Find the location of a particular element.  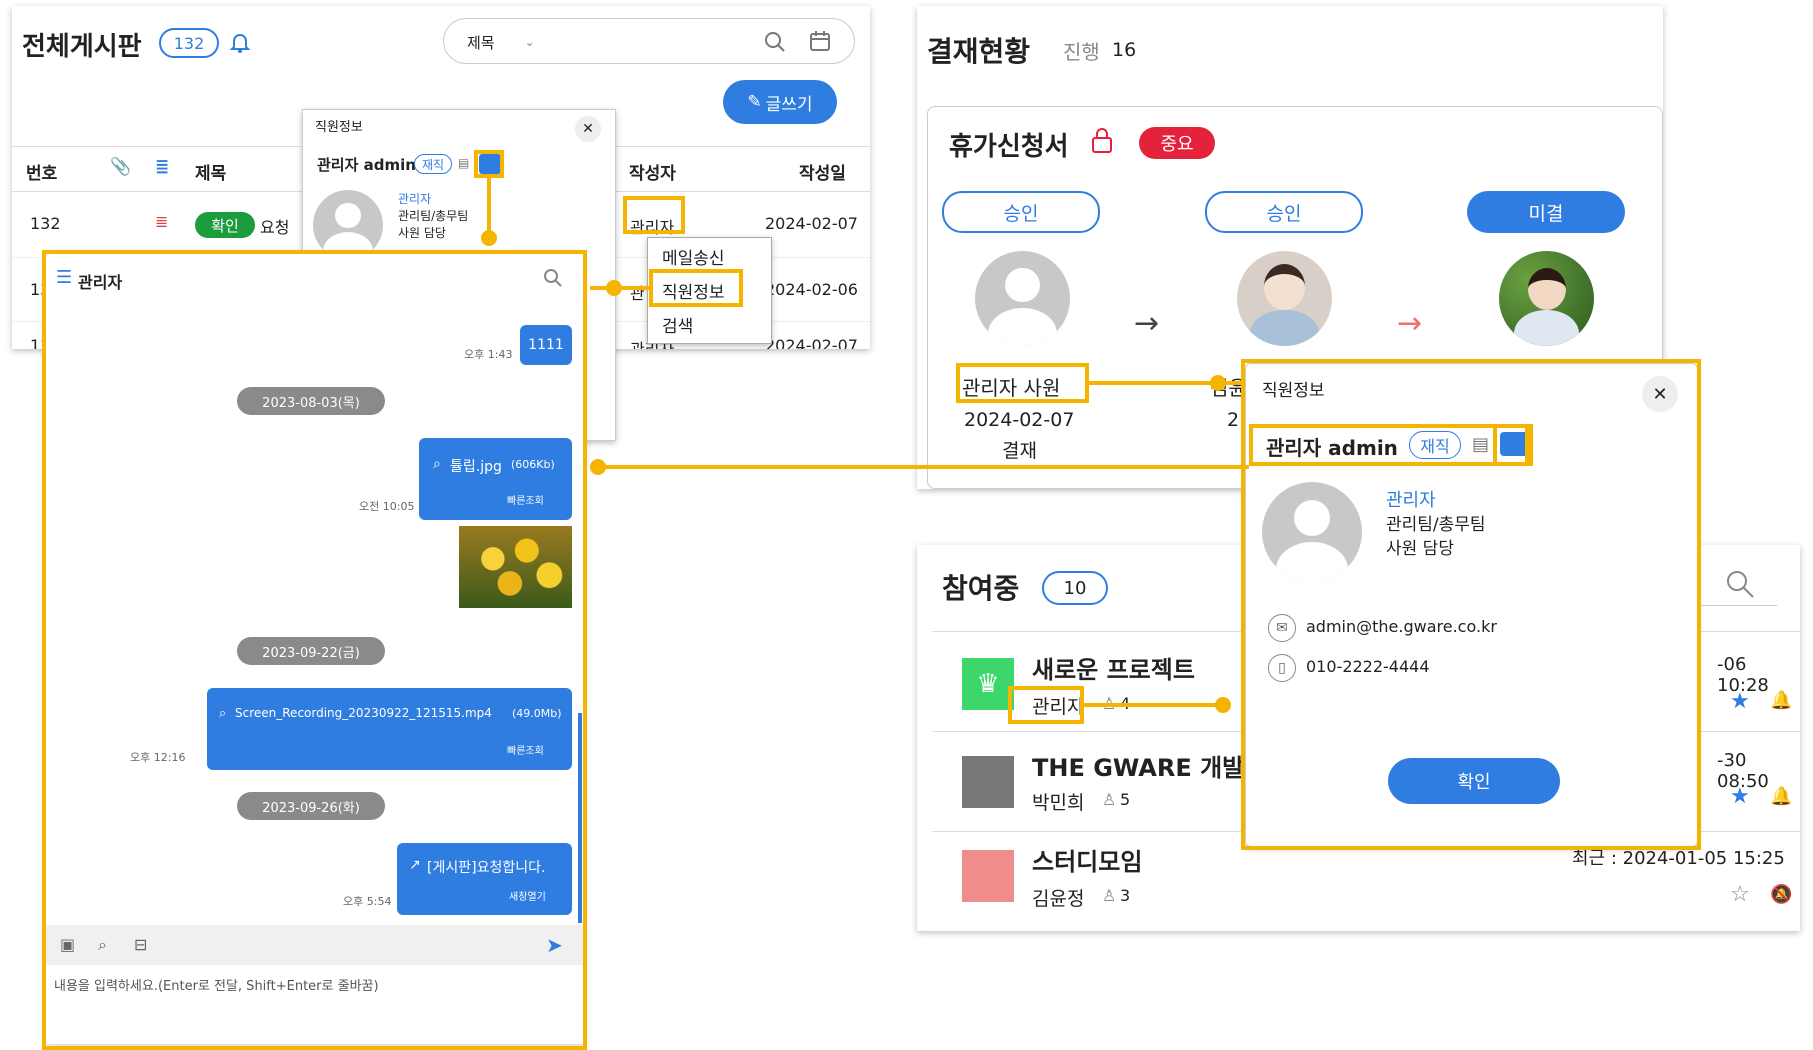

star-outline-icon: ☆ is located at coordinates (1740, 894).